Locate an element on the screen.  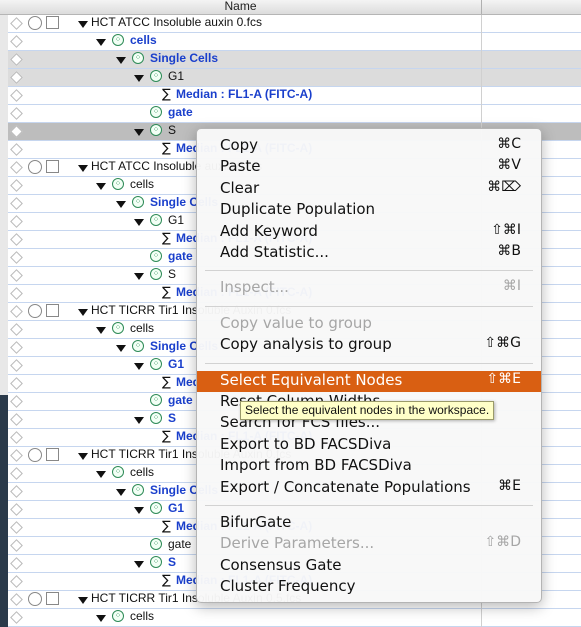
node-label: HCT ATCC Insoluble auxin 0.fcs is located at coordinates (176, 22).